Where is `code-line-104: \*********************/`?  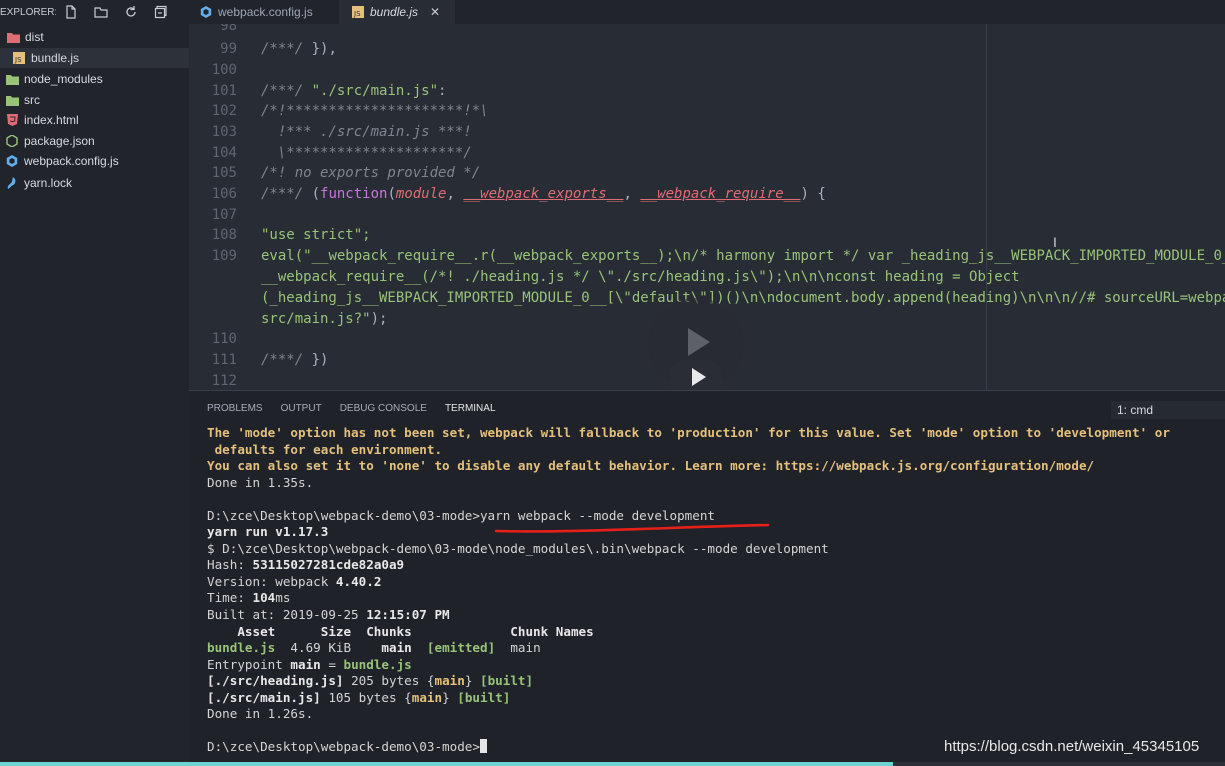 code-line-104: \*********************/ is located at coordinates (366, 153).